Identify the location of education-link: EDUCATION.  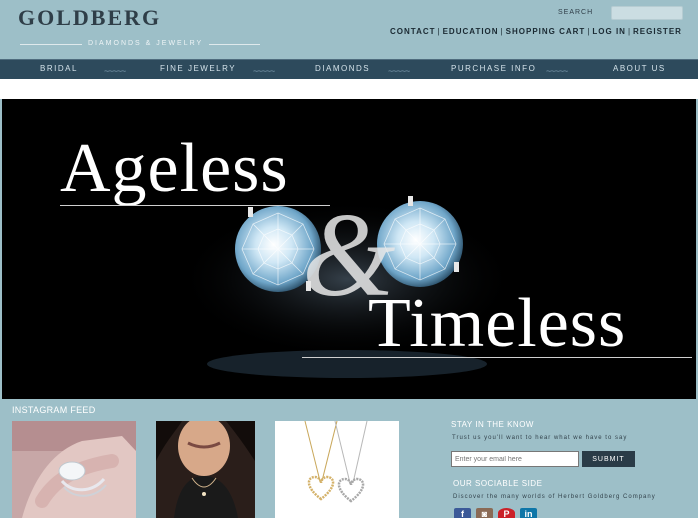
(471, 31).